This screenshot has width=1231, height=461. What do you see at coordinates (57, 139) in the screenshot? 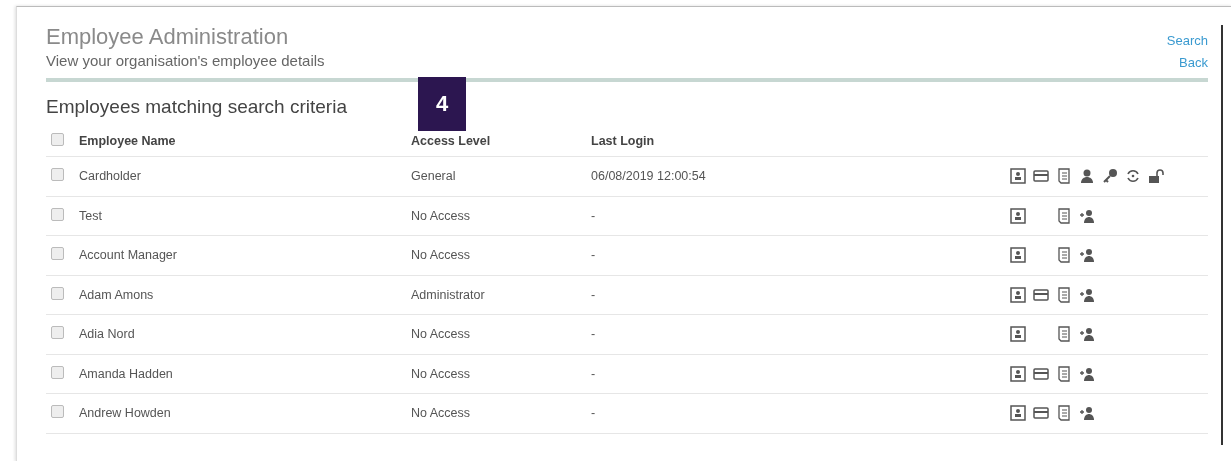
I see `select-all-checkbox` at bounding box center [57, 139].